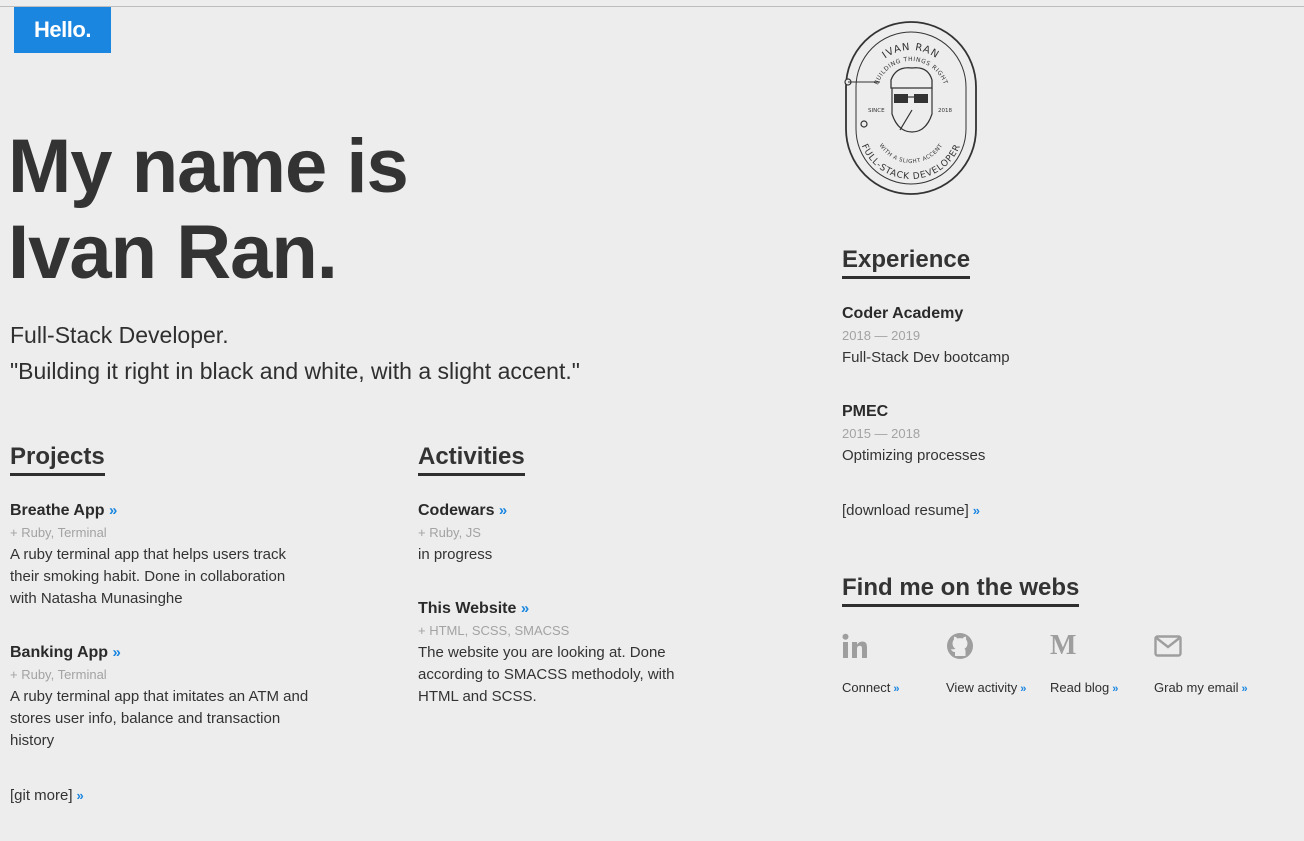 The image size is (1304, 841). I want to click on job-title: Full-Stack Developer., so click(119, 335).